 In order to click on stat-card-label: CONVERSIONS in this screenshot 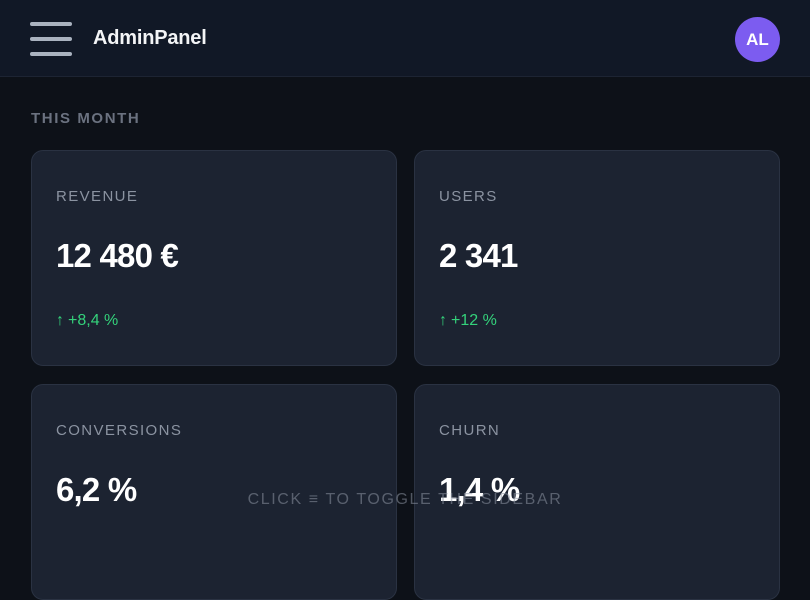, I will do `click(119, 430)`.